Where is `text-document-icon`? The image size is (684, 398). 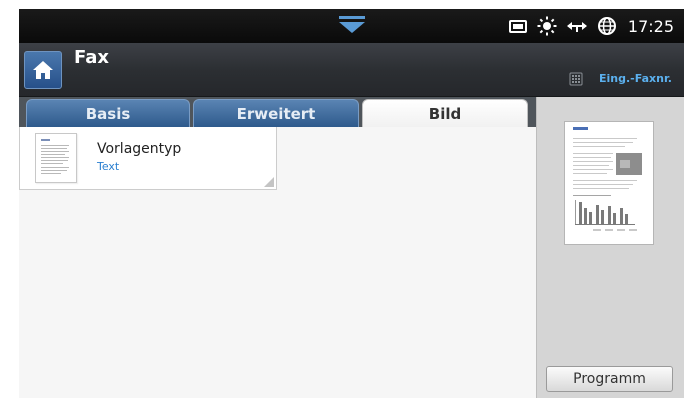
text-document-icon is located at coordinates (55, 156).